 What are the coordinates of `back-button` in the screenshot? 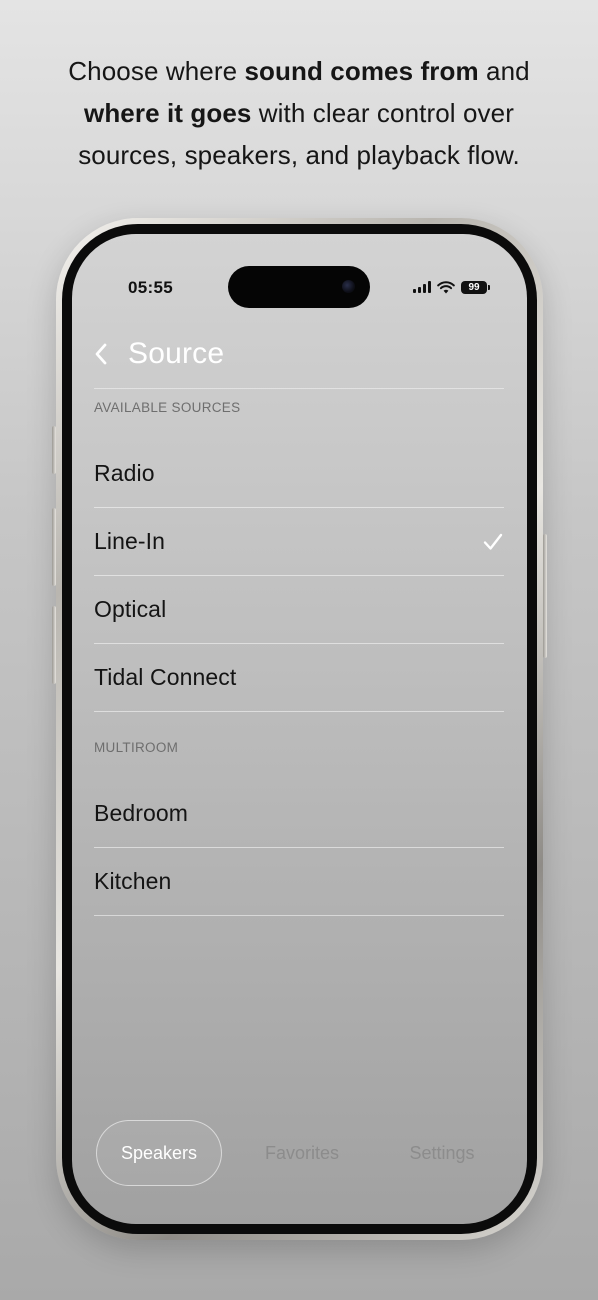 It's located at (105, 354).